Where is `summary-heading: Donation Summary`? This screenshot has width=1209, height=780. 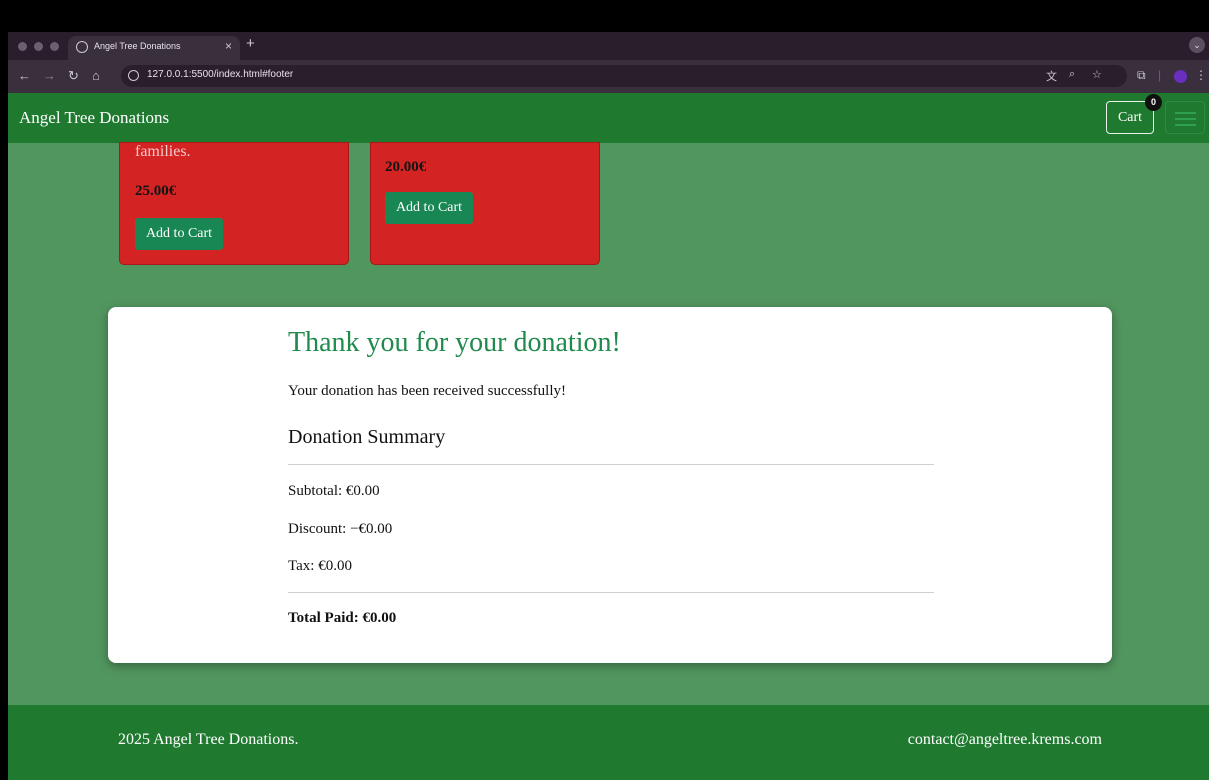 summary-heading: Donation Summary is located at coordinates (367, 437).